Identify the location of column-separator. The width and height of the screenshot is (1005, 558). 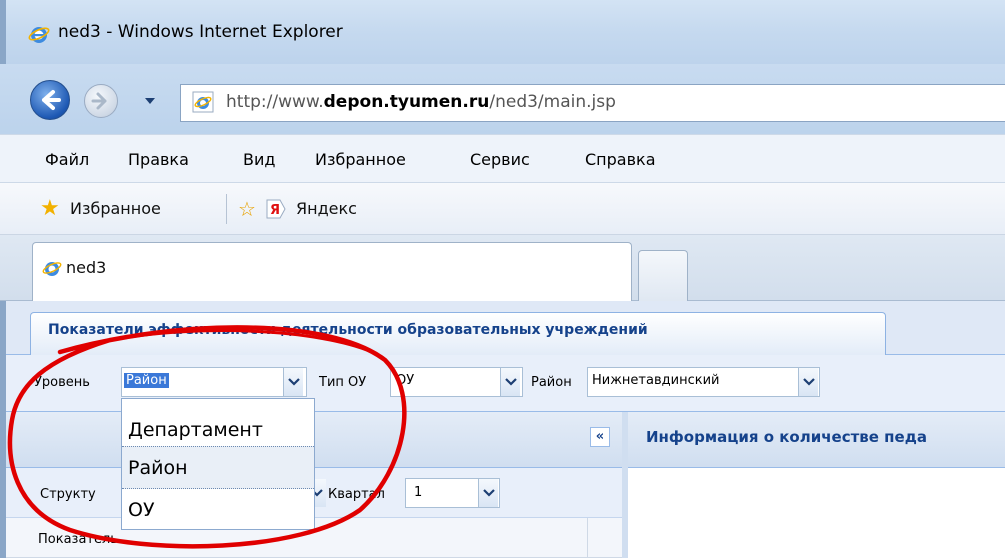
(587, 538).